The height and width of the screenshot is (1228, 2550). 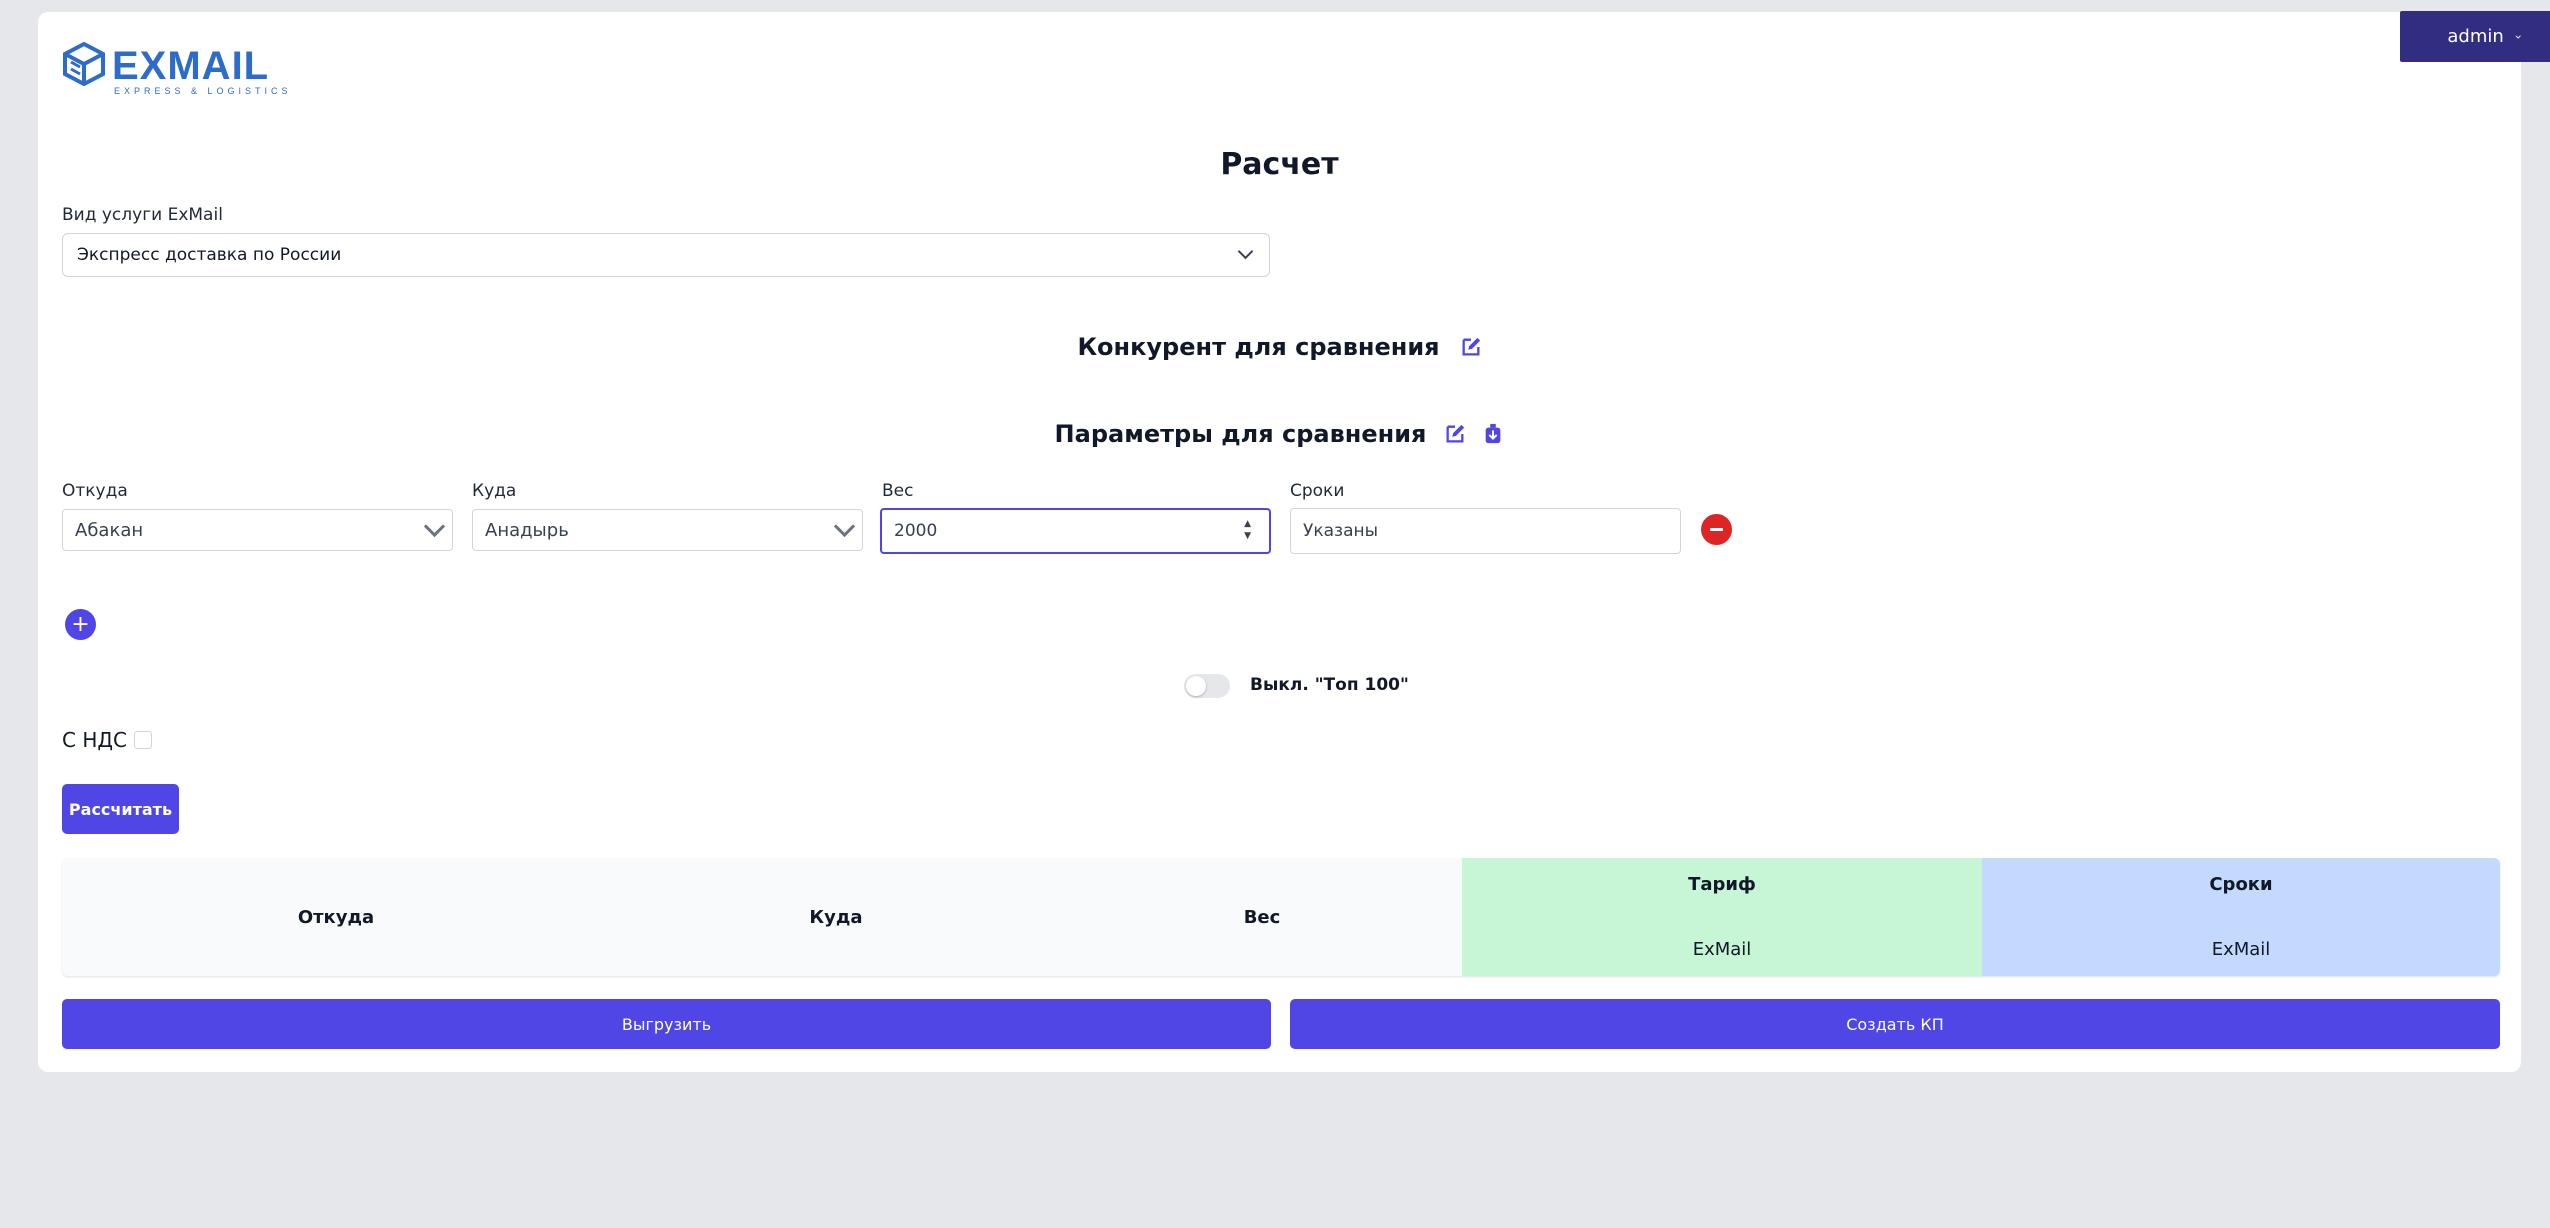 What do you see at coordinates (1895, 1024) in the screenshot?
I see `create-offer-button: Создать КП` at bounding box center [1895, 1024].